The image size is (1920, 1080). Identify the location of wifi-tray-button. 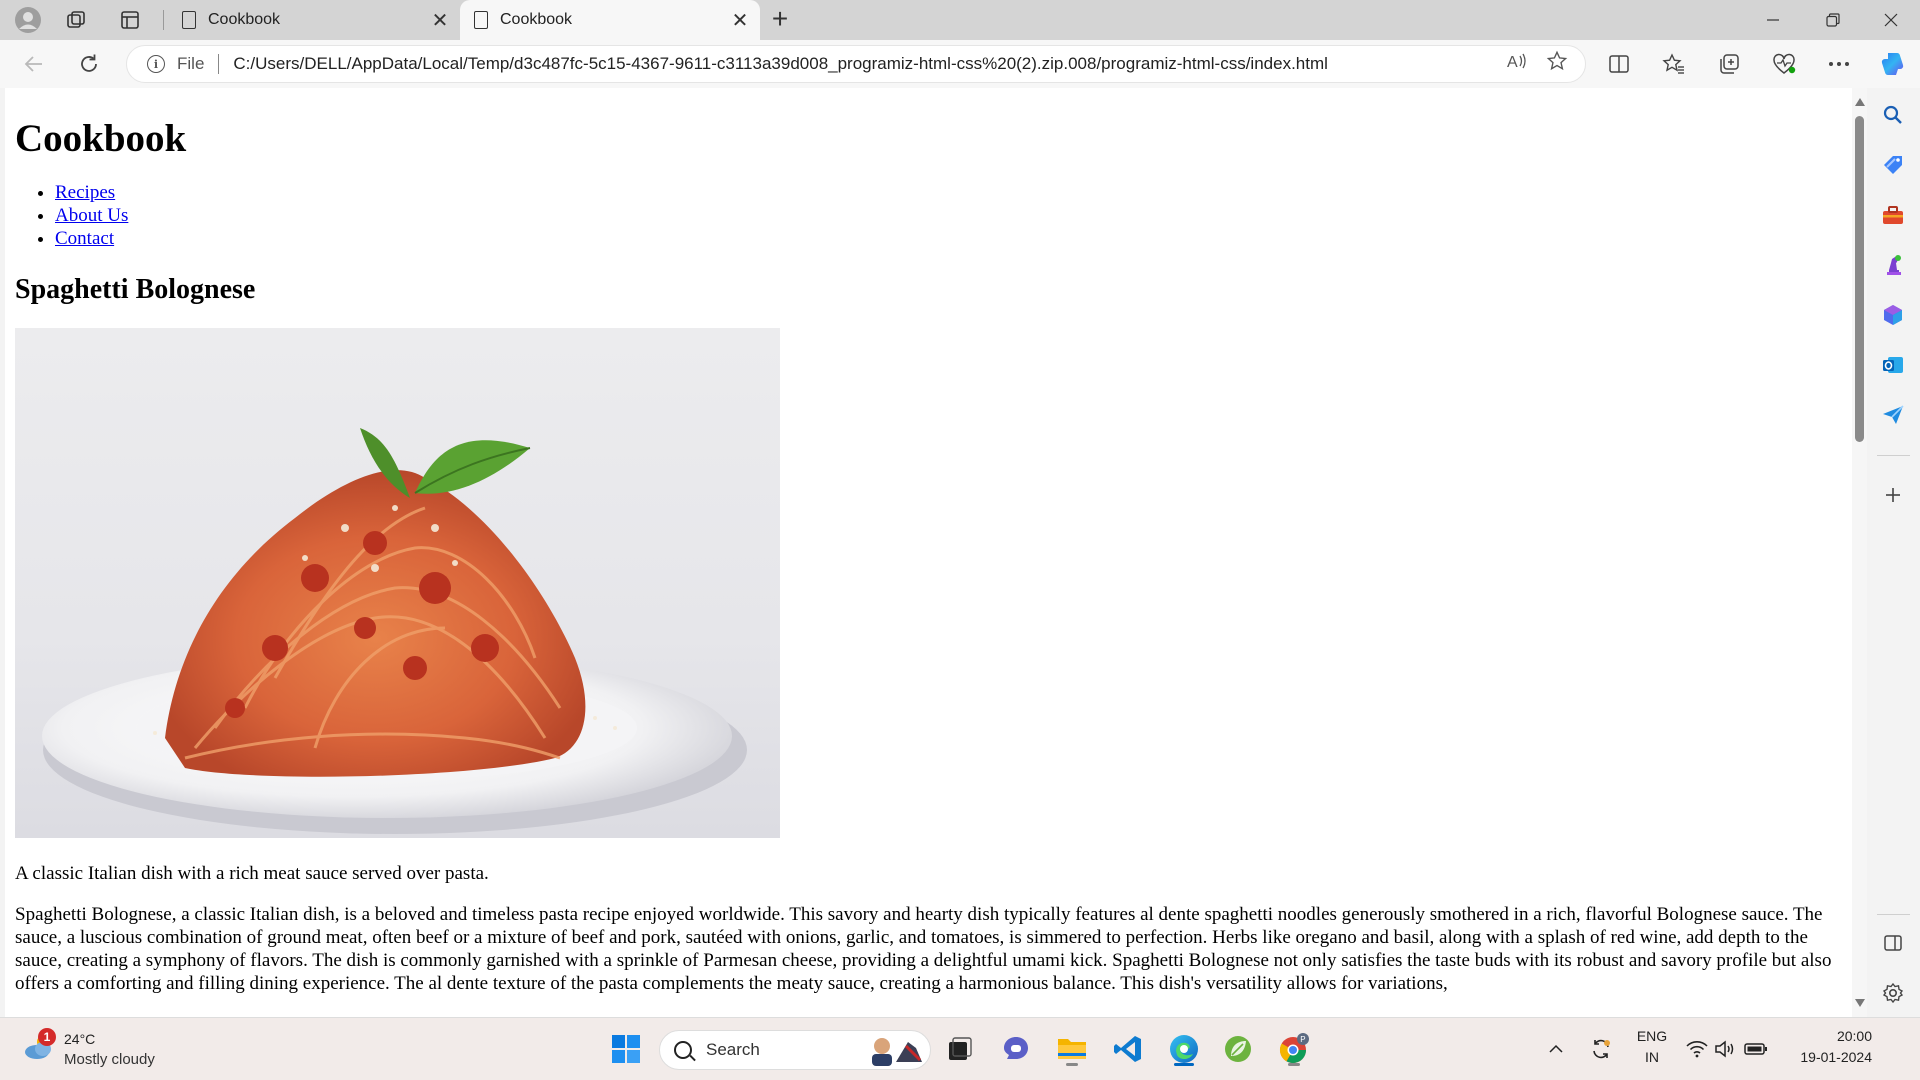
(1697, 1049).